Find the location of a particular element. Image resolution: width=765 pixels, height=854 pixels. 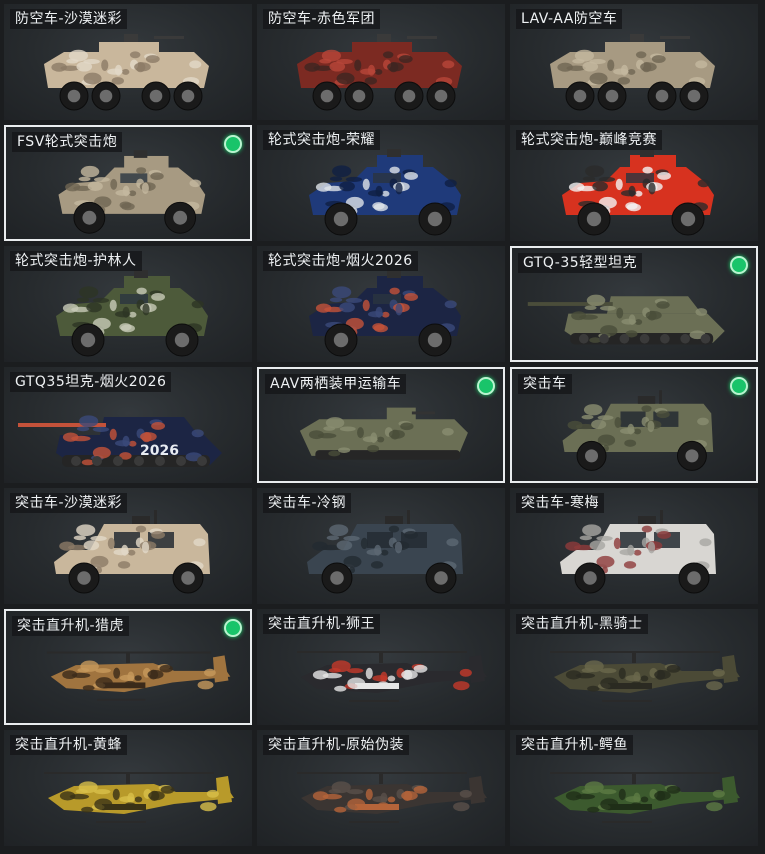

vehicle-card: 突击直升机-黑骑士 is located at coordinates (634, 667).